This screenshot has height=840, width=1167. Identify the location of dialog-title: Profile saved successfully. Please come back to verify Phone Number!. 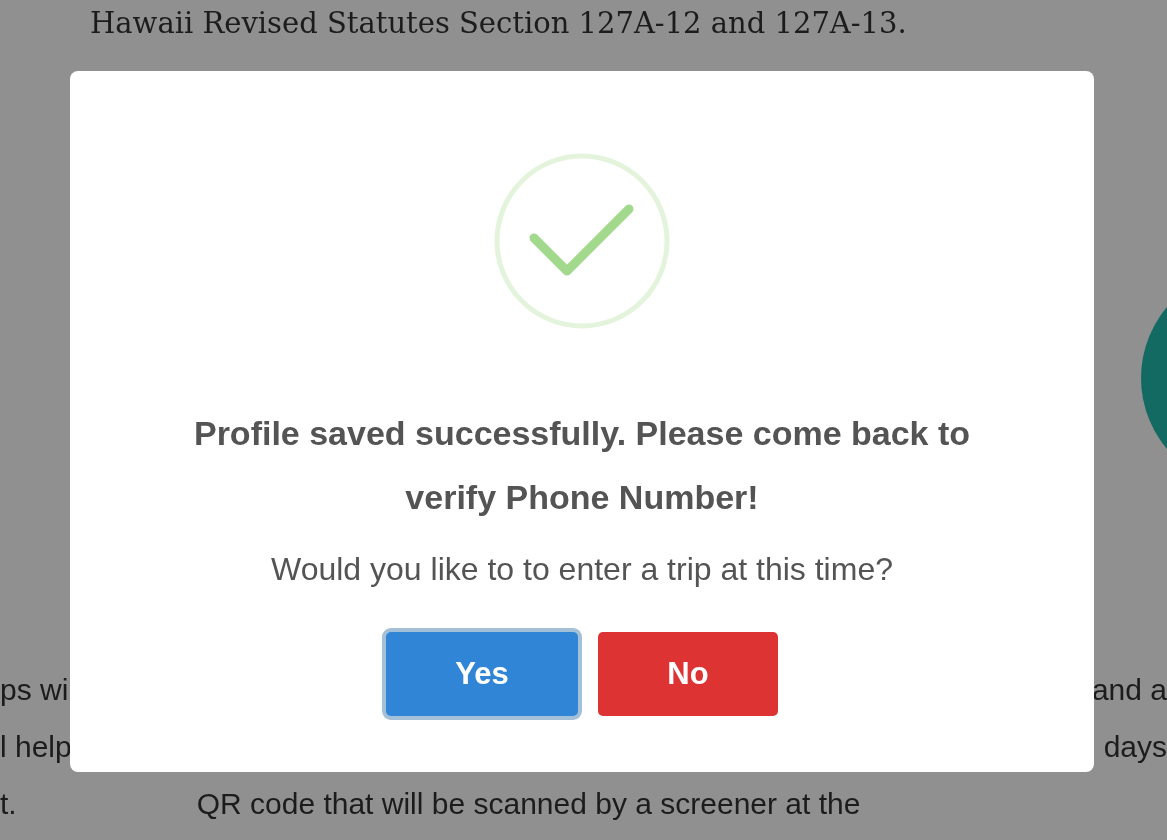
(582, 465).